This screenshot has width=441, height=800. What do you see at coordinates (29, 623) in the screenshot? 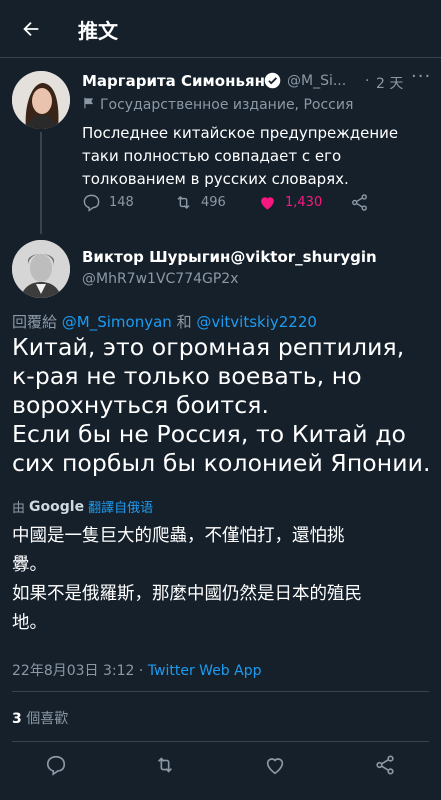
I see `translated-line: 地。` at bounding box center [29, 623].